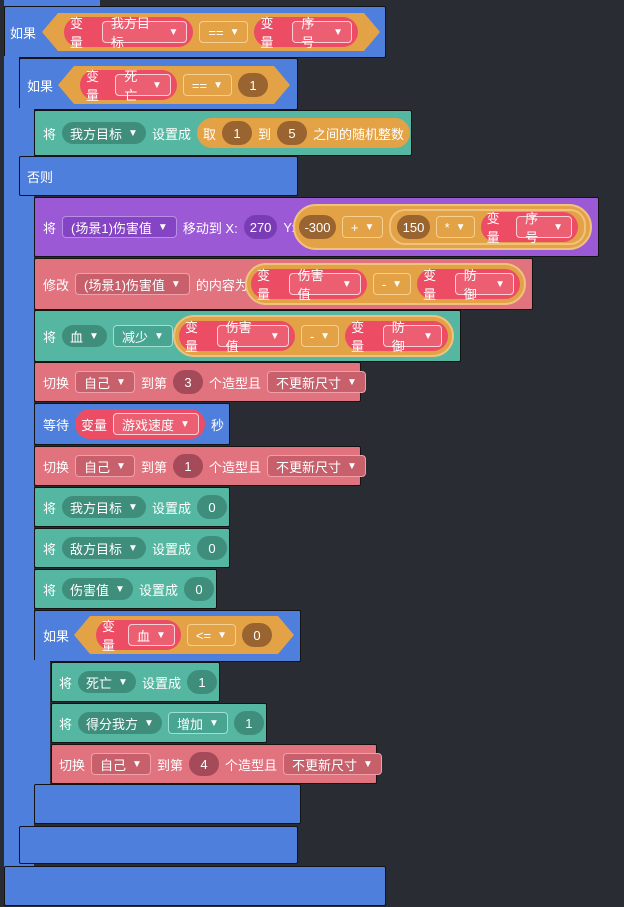 The height and width of the screenshot is (907, 624). I want to click on modify-label: 修改, so click(56, 285).